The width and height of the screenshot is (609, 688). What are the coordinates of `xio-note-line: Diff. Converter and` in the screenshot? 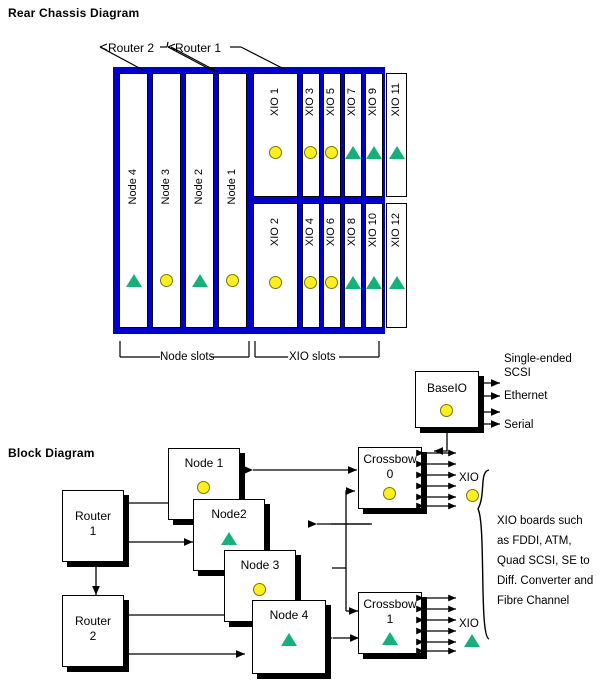 It's located at (545, 581).